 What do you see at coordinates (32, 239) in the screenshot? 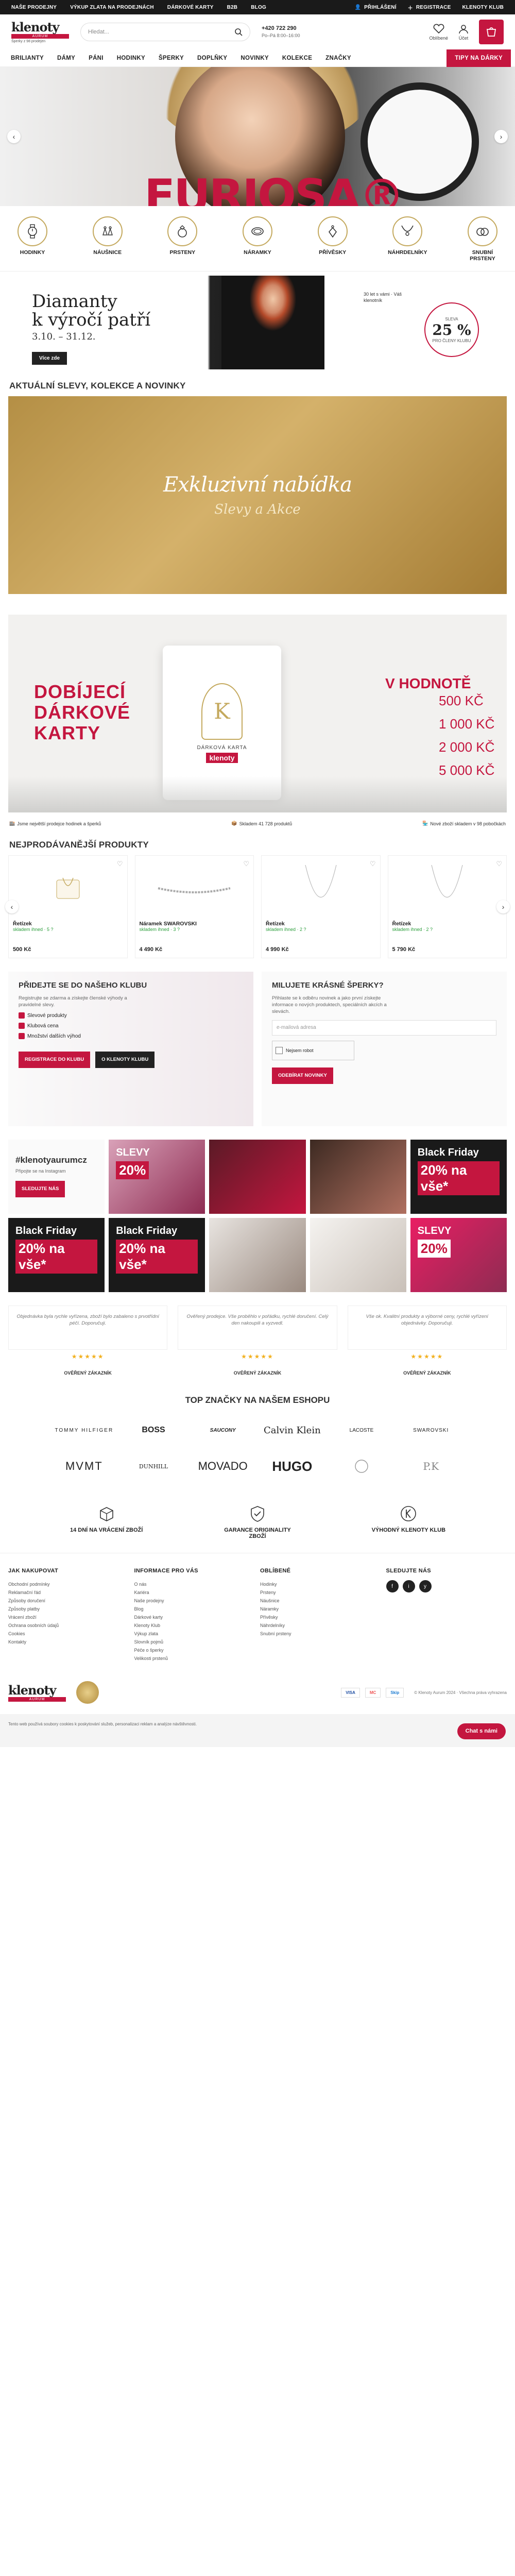
I see `category-watches: HODINKY` at bounding box center [32, 239].